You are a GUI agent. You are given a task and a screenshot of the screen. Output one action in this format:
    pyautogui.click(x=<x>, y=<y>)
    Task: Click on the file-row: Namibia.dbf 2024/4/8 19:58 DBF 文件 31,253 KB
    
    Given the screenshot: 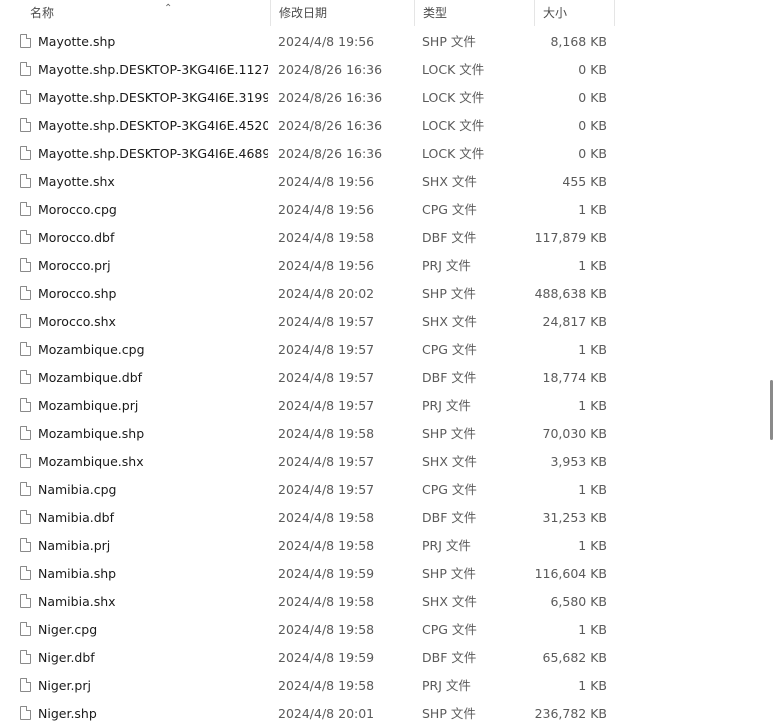 What is the action you would take?
    pyautogui.click(x=382, y=518)
    